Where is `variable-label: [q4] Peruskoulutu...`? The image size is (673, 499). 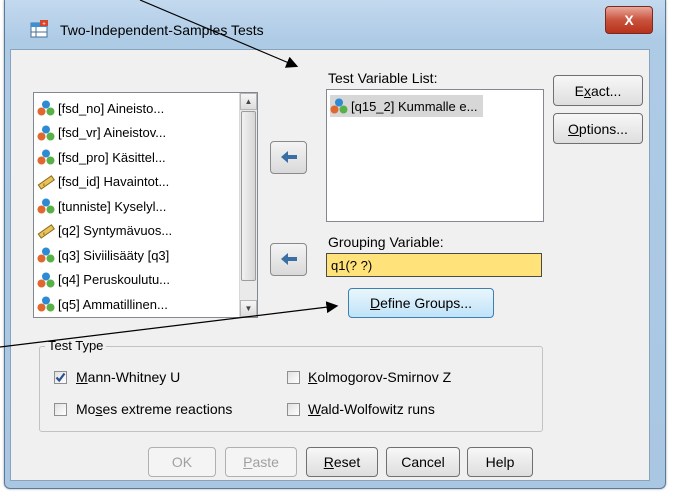 variable-label: [q4] Peruskoulutu... is located at coordinates (114, 279).